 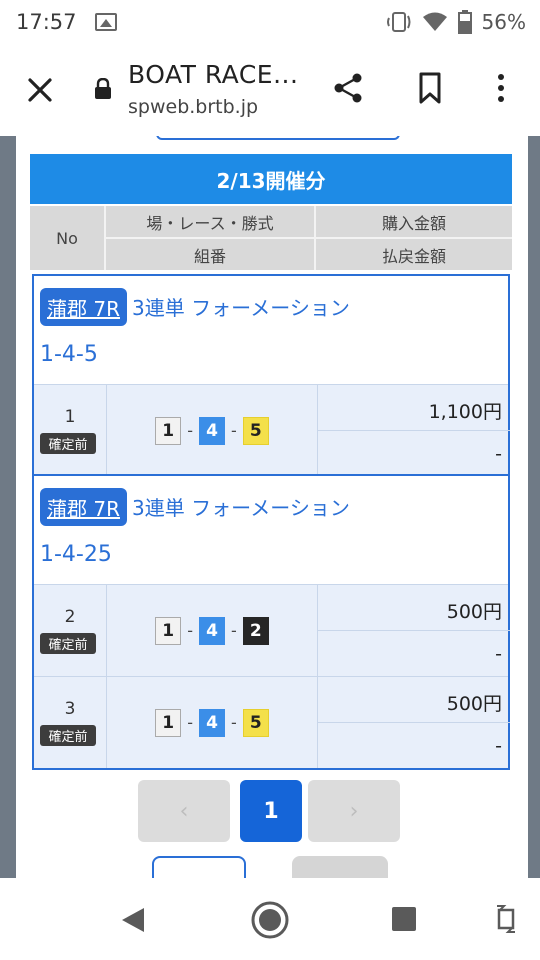 I want to click on header-payout: 払戻金額, so click(x=413, y=256).